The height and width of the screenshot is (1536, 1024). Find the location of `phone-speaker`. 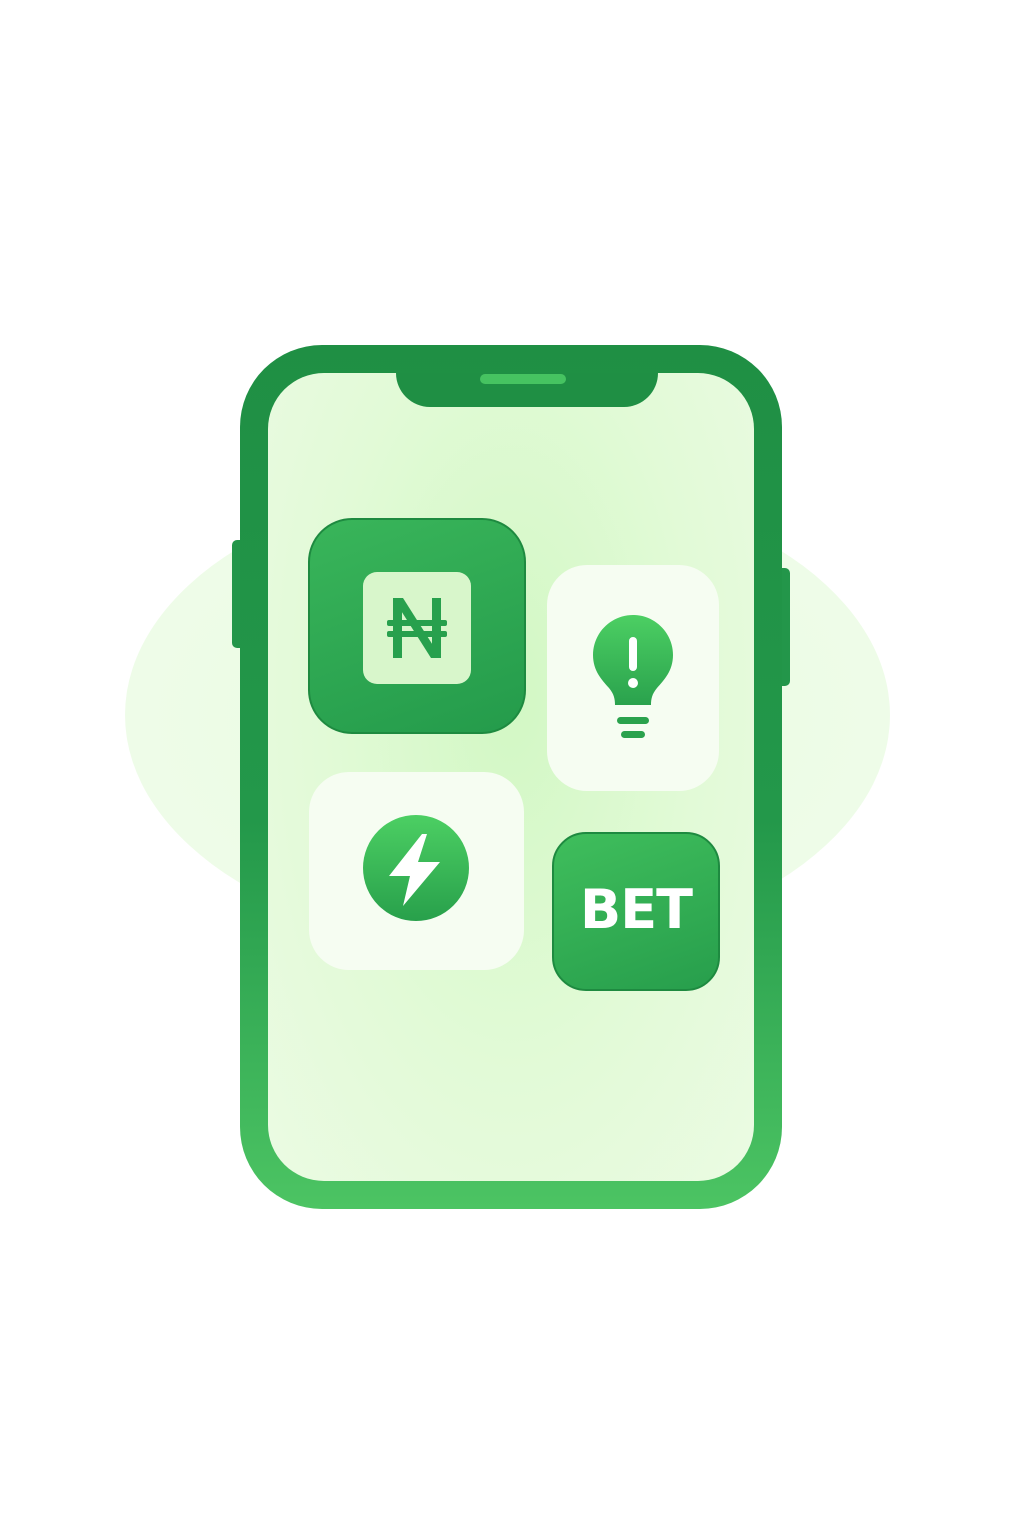

phone-speaker is located at coordinates (523, 379).